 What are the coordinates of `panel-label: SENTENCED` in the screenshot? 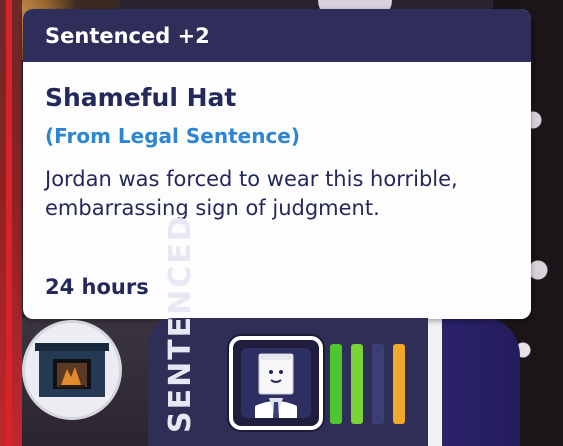 It's located at (180, 330).